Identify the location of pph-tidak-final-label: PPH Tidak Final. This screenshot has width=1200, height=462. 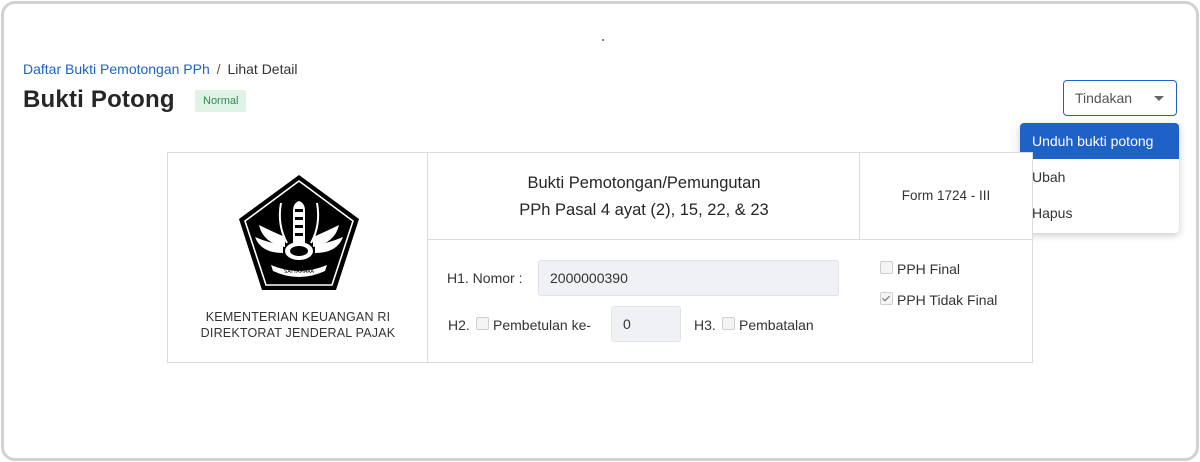
(947, 300).